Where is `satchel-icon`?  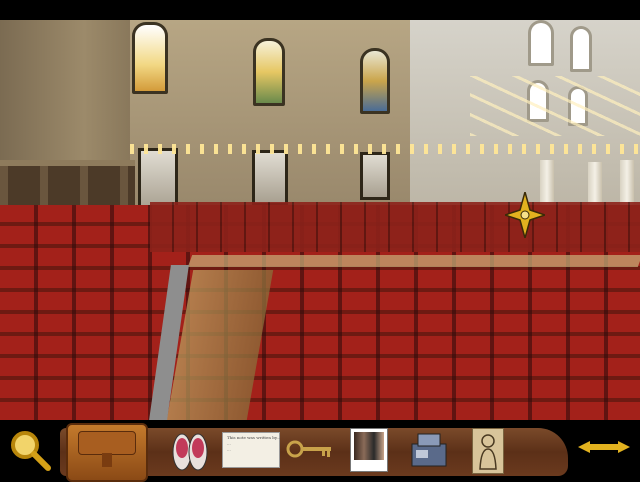 satchel-icon is located at coordinates (107, 452).